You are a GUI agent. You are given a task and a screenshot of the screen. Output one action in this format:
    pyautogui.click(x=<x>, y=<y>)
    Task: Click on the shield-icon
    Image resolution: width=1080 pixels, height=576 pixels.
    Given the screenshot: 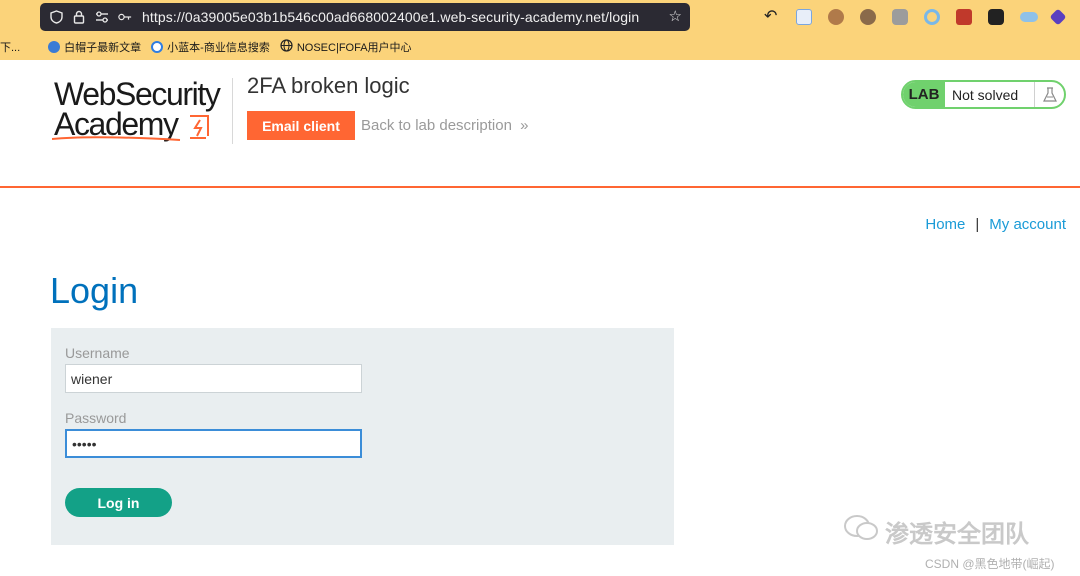 What is the action you would take?
    pyautogui.click(x=56, y=17)
    